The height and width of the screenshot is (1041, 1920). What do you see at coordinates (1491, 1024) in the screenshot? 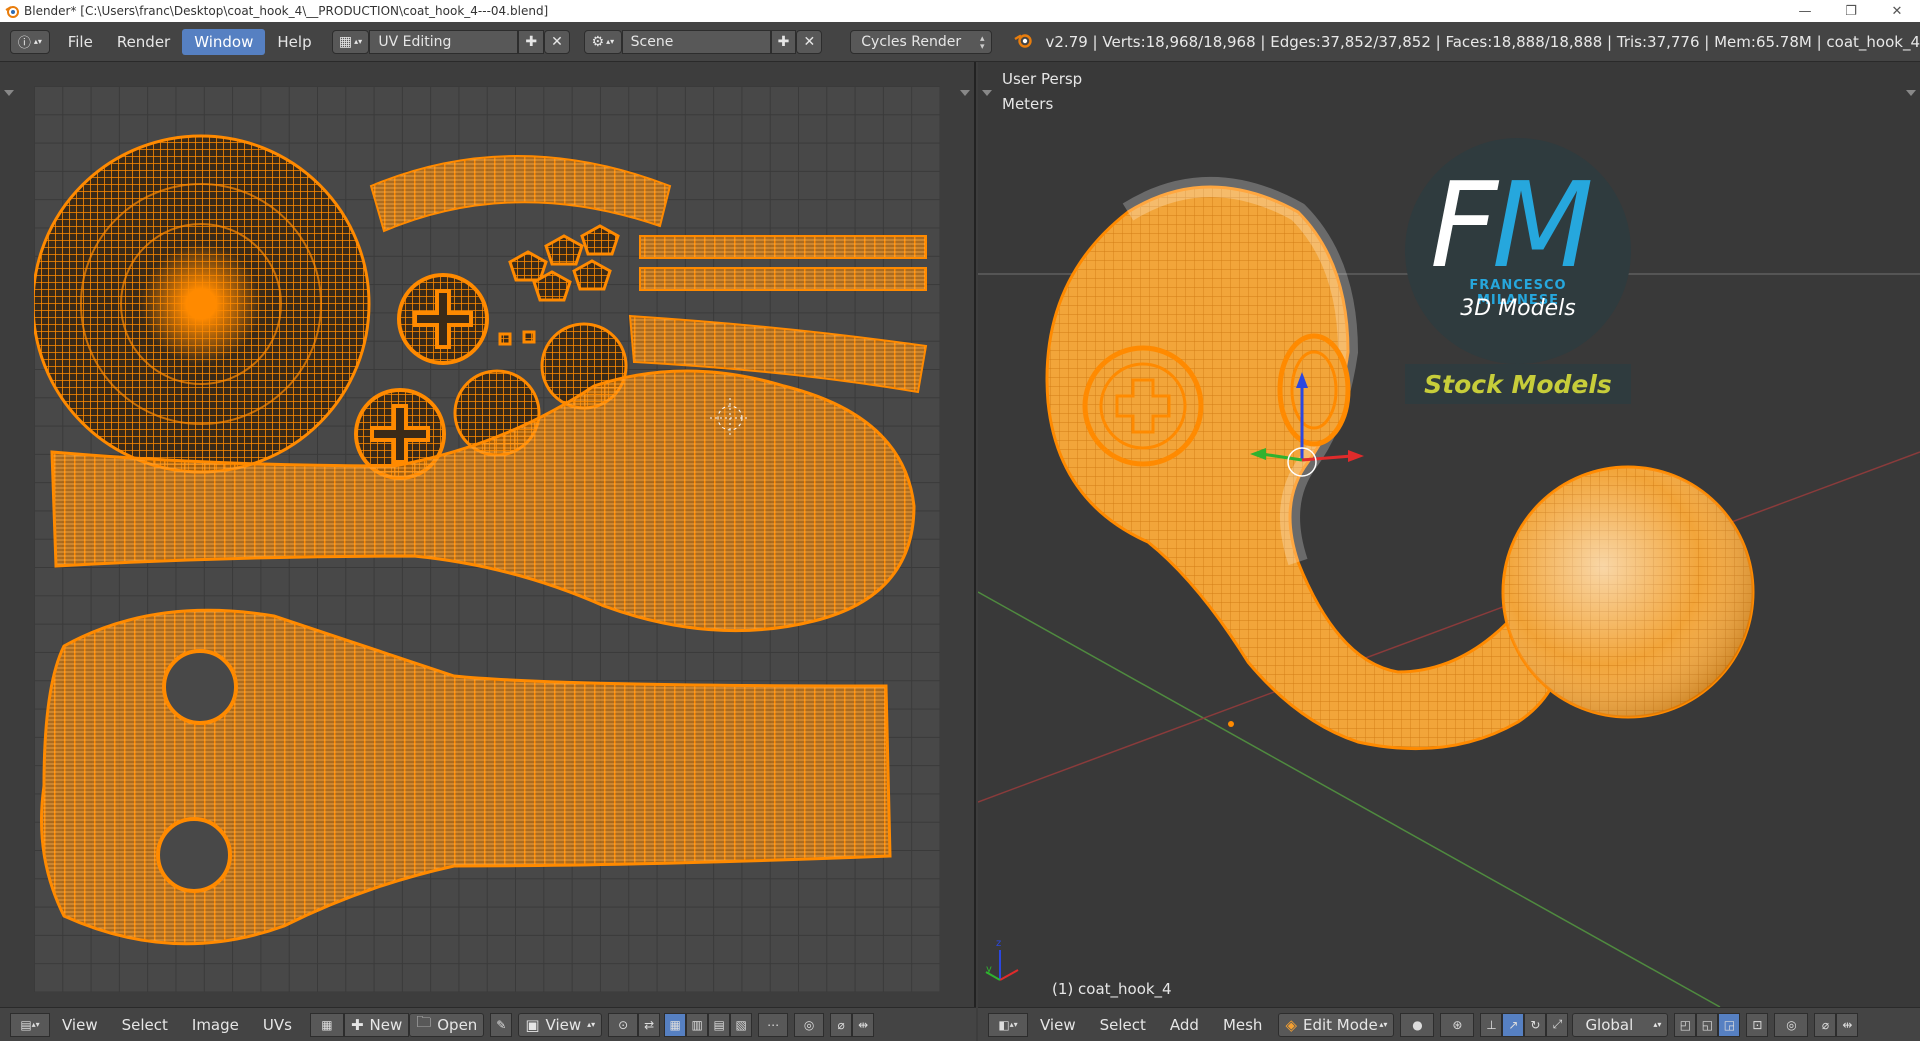
I see `manipulator-toggle-icon: ⊥` at bounding box center [1491, 1024].